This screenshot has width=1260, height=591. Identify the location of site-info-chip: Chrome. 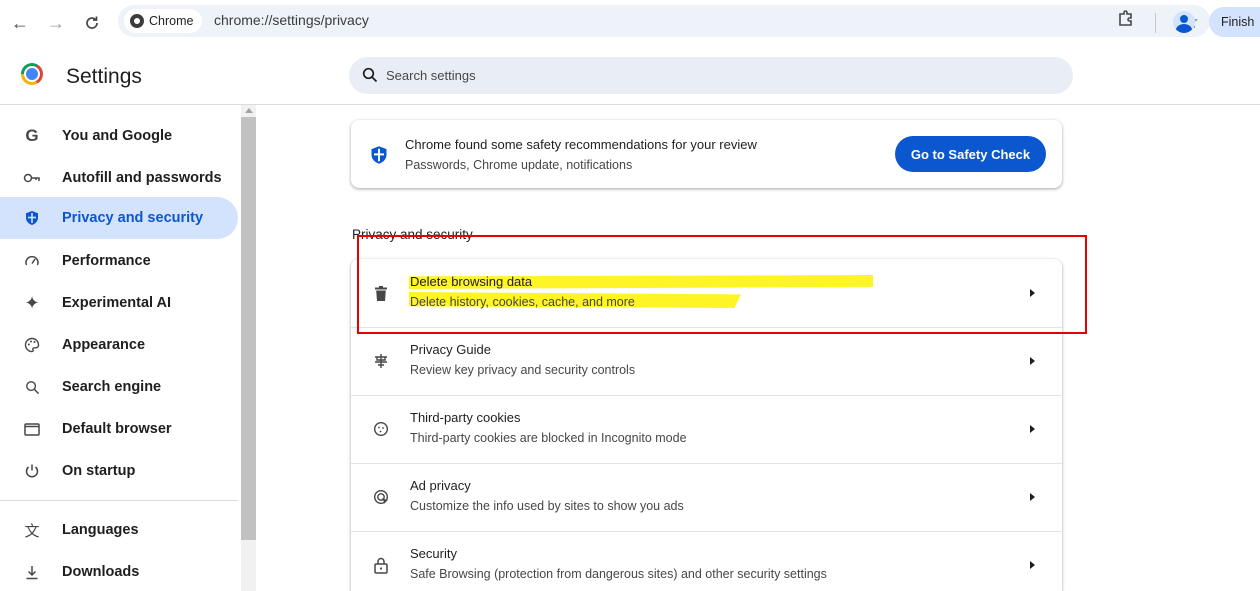
(163, 21).